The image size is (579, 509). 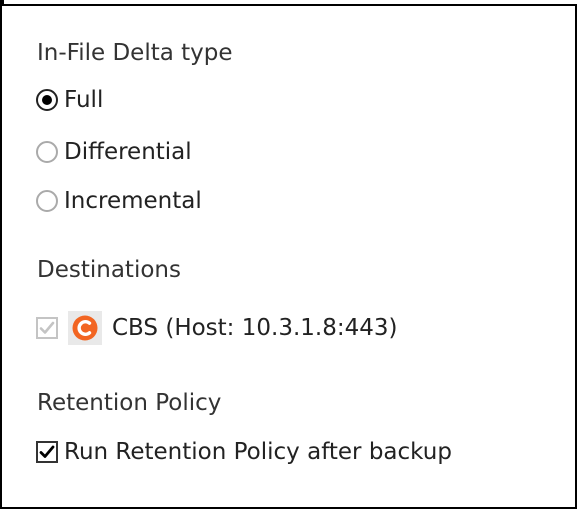 I want to click on destination-item-cbs: CBS (Host: 10.3.1.8:443), so click(x=216, y=328).